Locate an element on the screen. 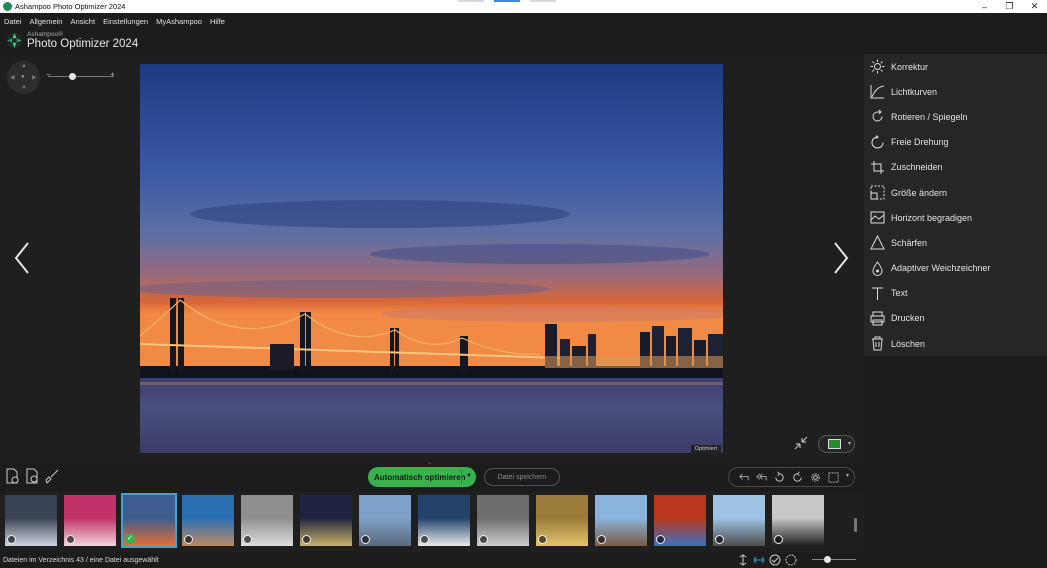  menu-hilfe: Hilfe is located at coordinates (217, 21).